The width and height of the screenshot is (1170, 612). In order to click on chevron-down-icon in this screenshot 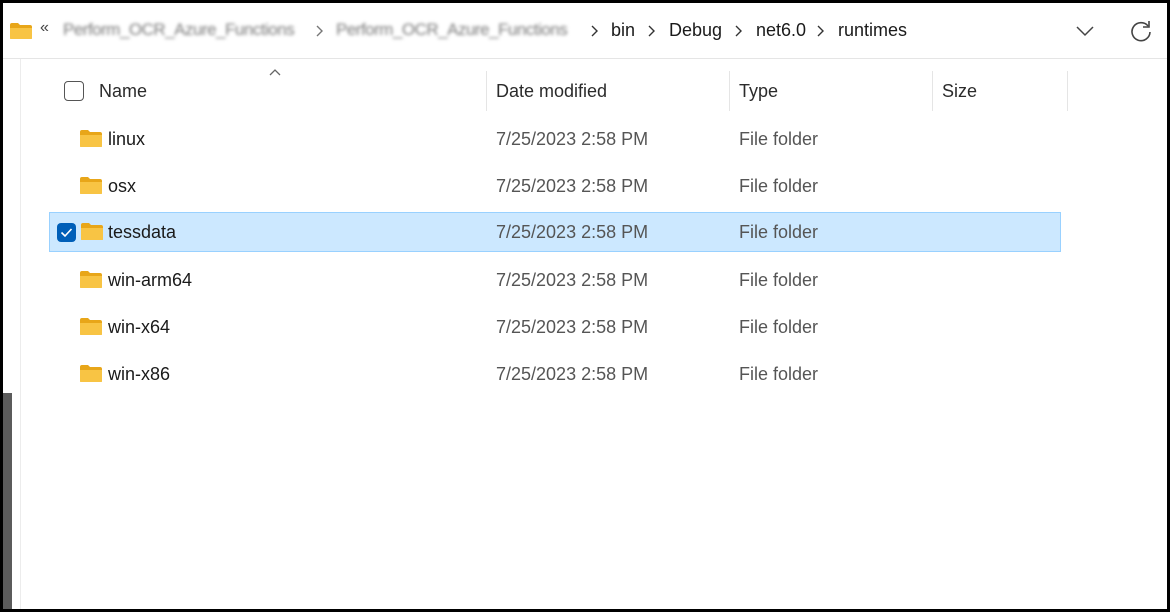, I will do `click(1085, 31)`.